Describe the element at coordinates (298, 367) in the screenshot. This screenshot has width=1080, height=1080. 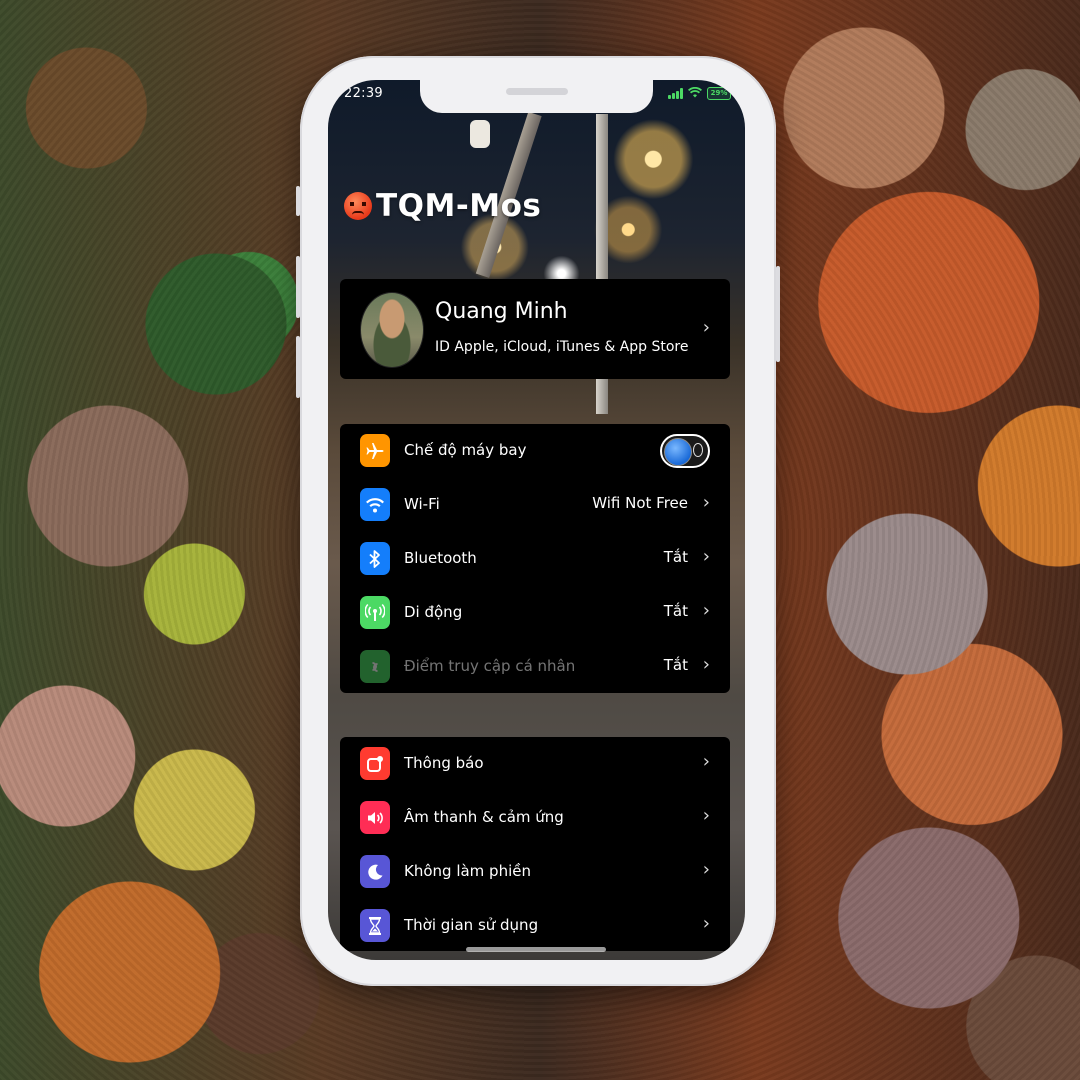
I see `volume-down-button` at that location.